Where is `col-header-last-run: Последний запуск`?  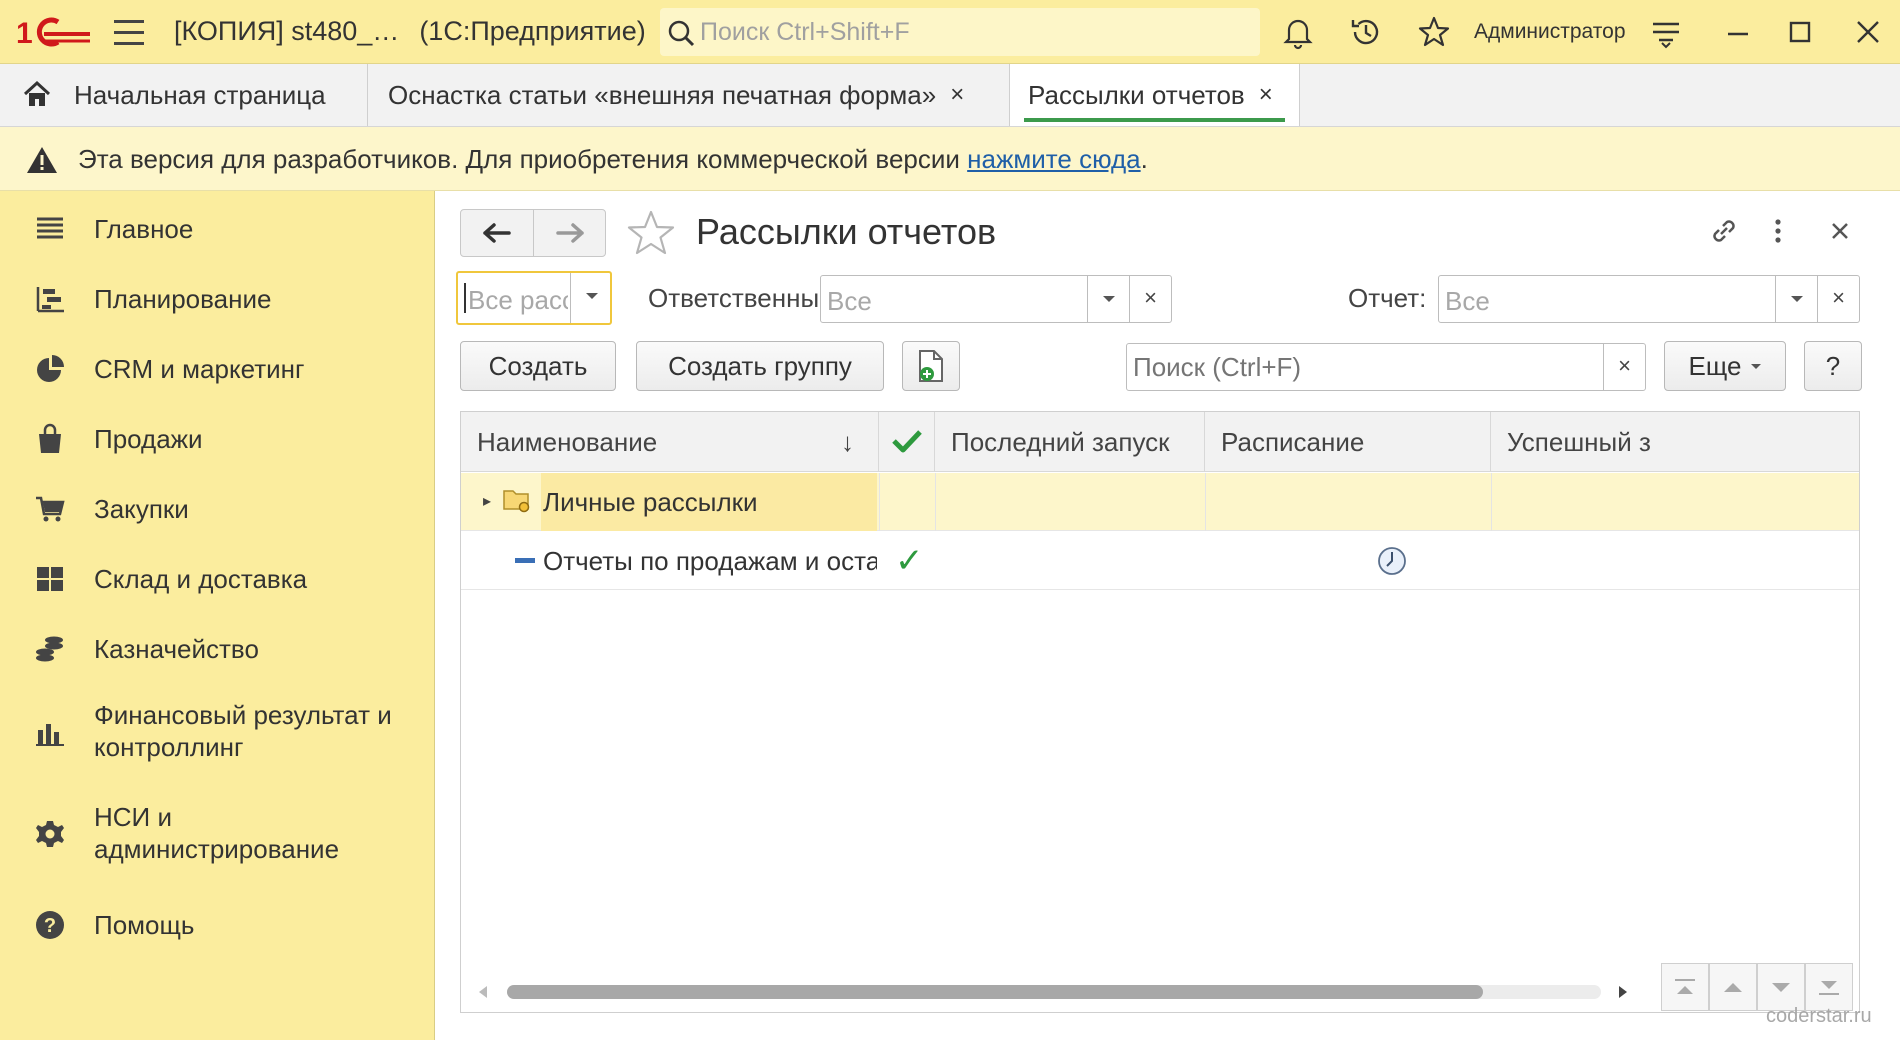
col-header-last-run: Последний запуск is located at coordinates (1070, 442).